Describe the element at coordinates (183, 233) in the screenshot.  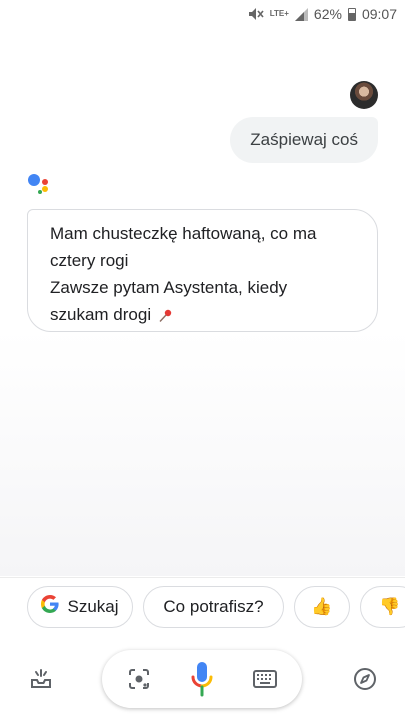
I see `assistant-line: Mam chusteczkę haftowaną, co ma` at that location.